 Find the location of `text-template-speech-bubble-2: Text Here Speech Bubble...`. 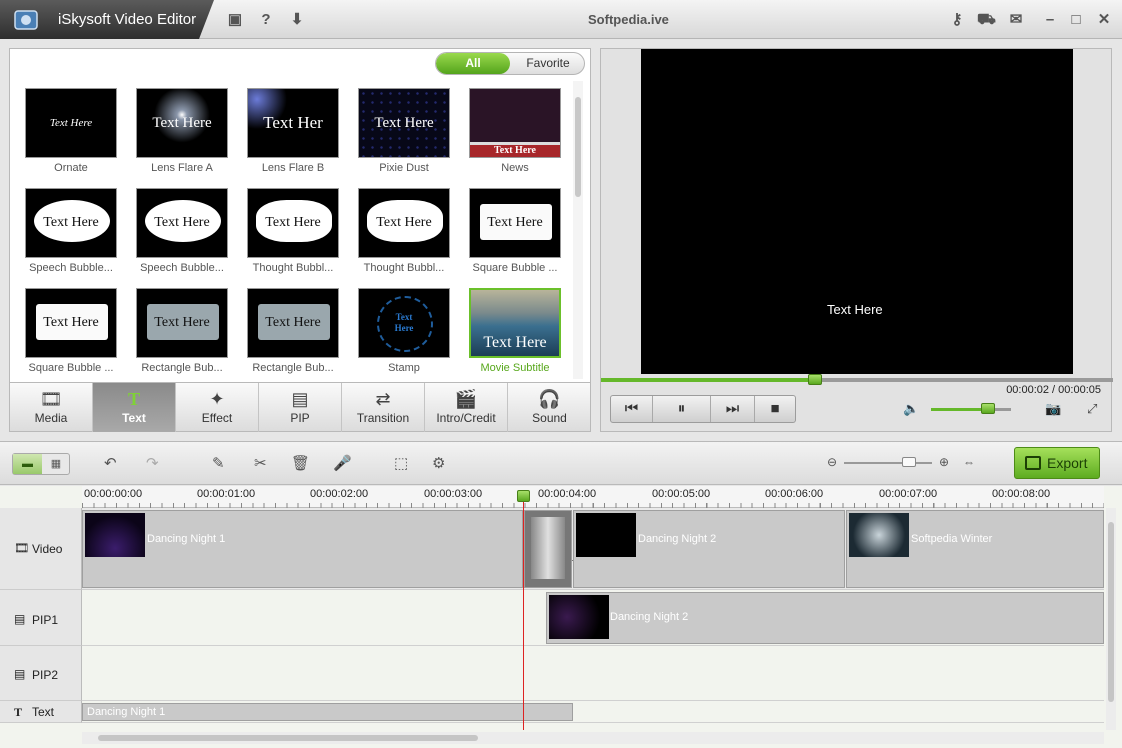

text-template-speech-bubble-2: Text Here Speech Bubble... is located at coordinates (182, 231).